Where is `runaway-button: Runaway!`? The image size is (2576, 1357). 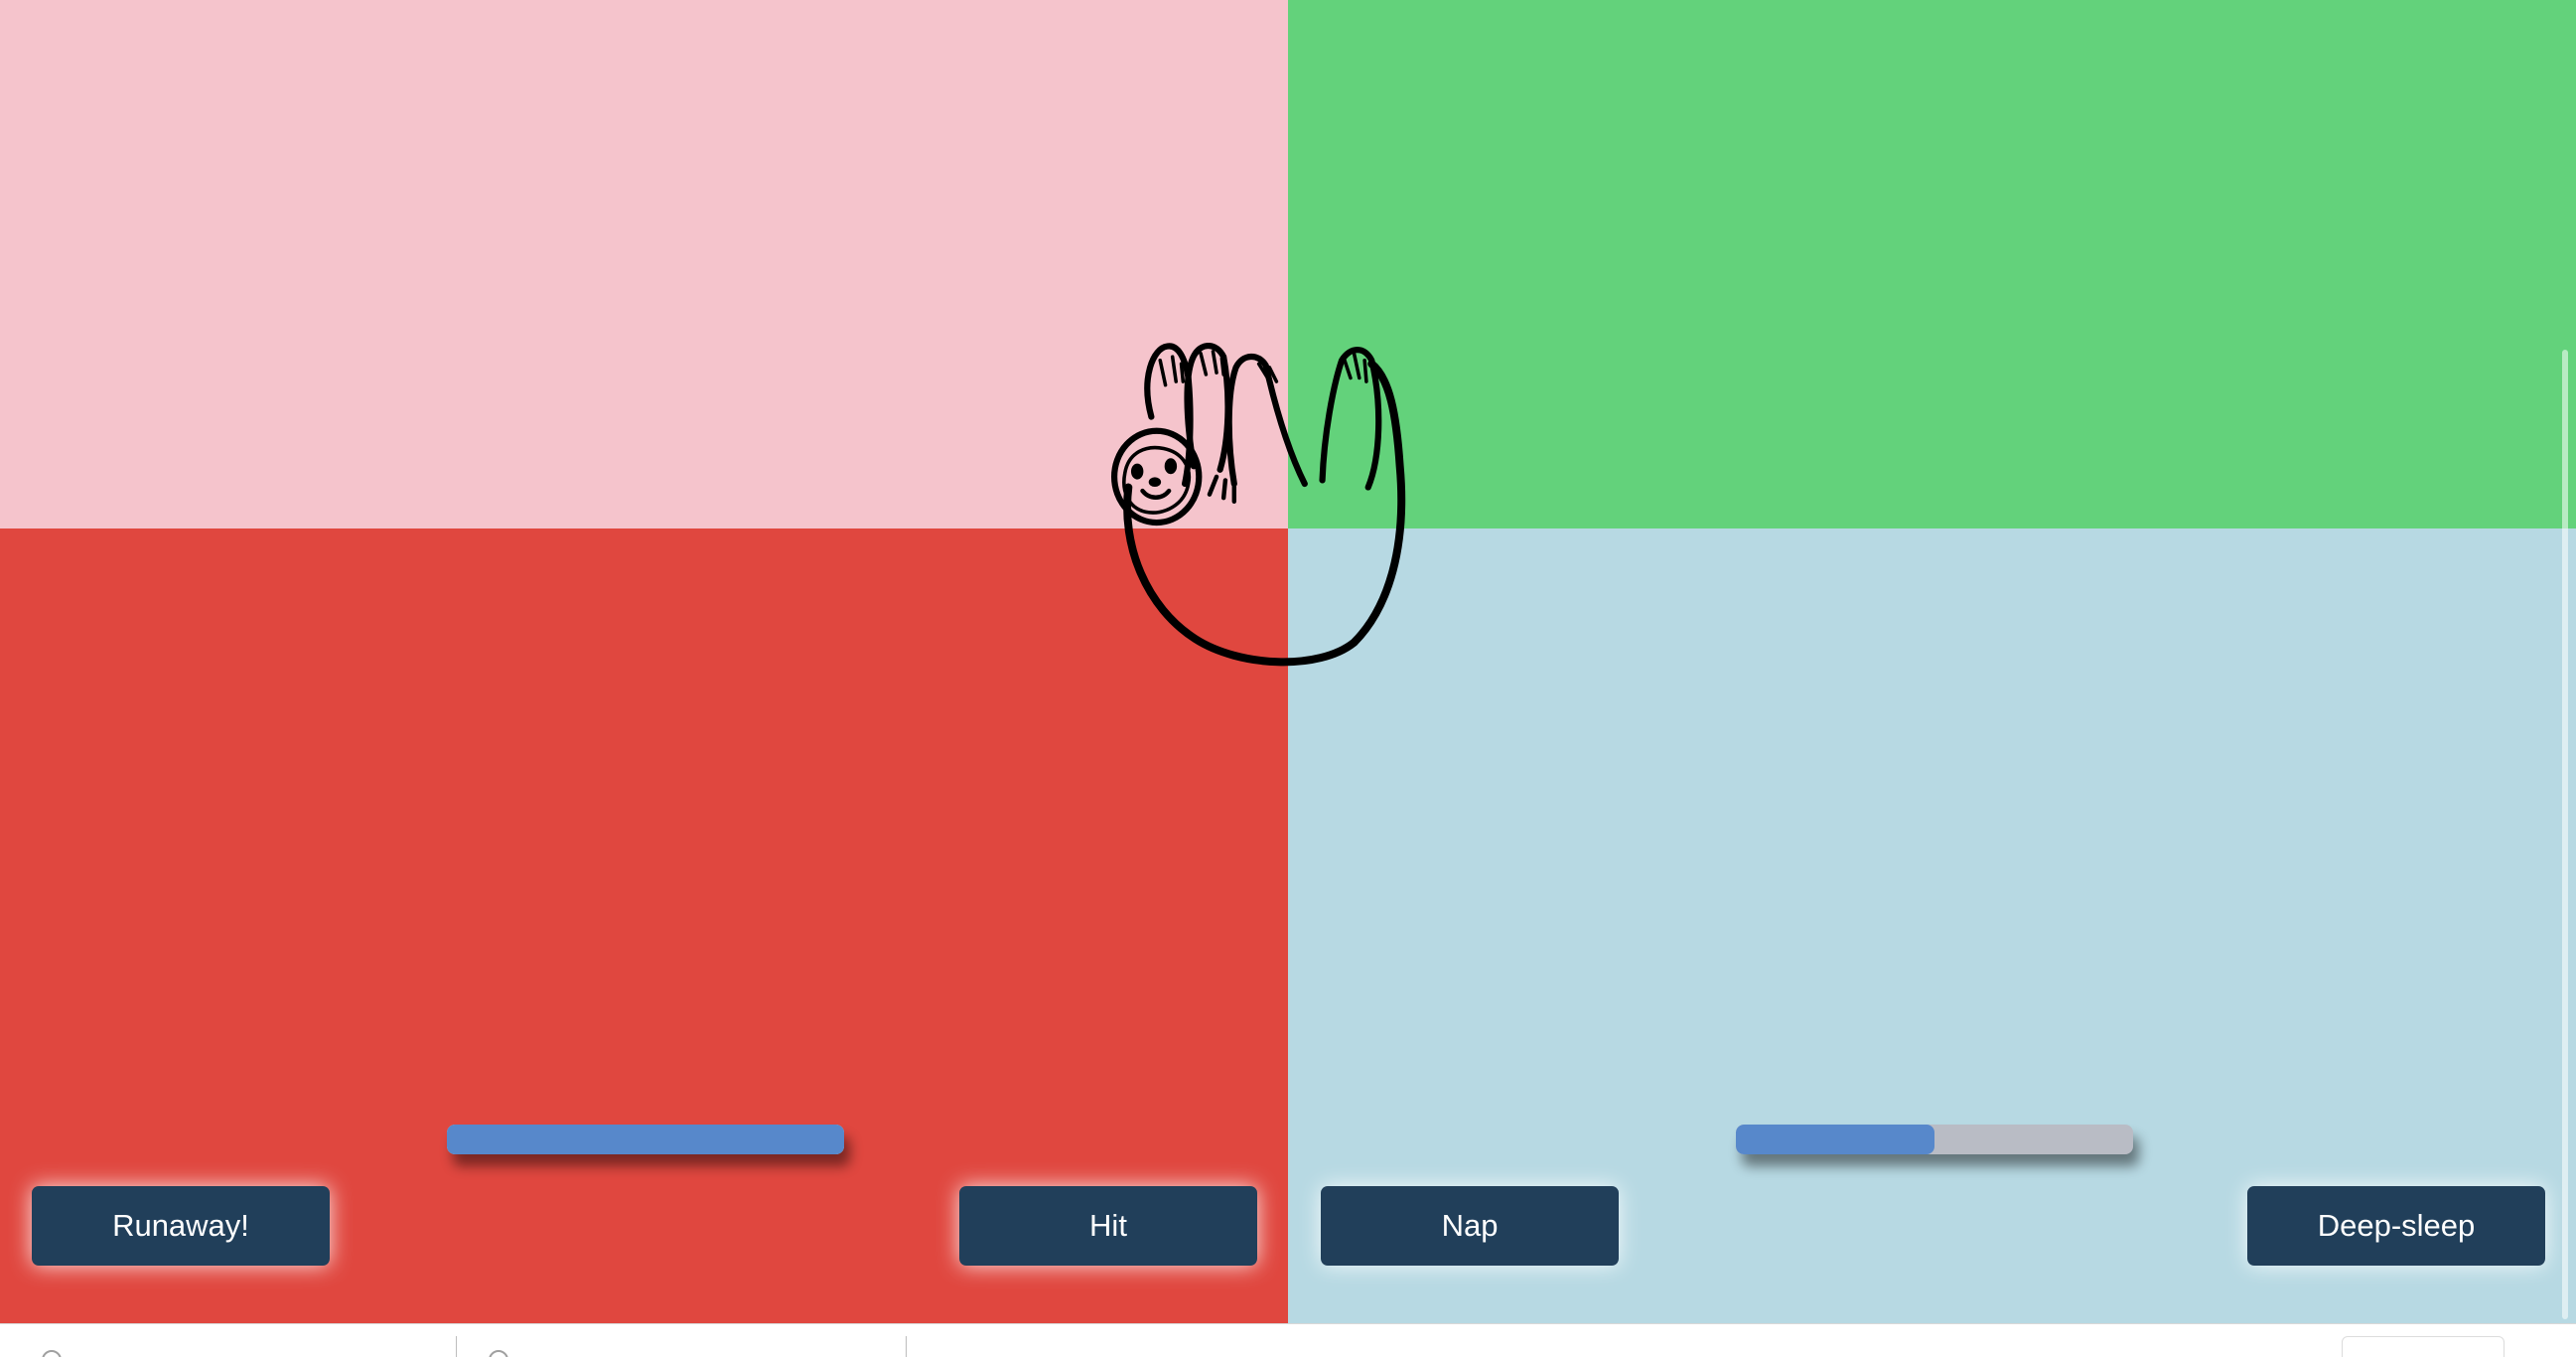
runaway-button: Runaway! is located at coordinates (181, 1226).